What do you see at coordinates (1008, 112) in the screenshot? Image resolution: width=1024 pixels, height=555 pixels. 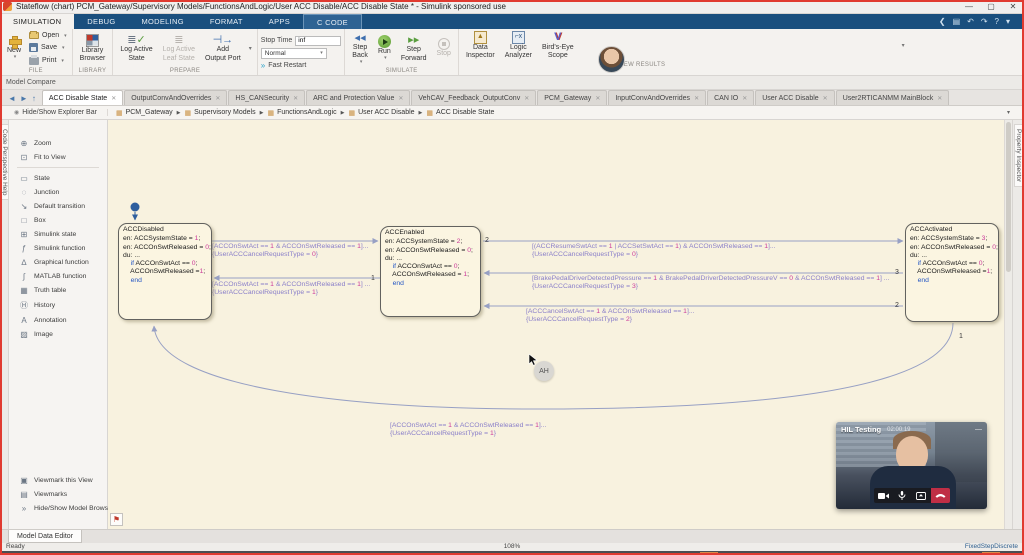 I see `breadcrumb-dropdown-icon: ▾` at bounding box center [1008, 112].